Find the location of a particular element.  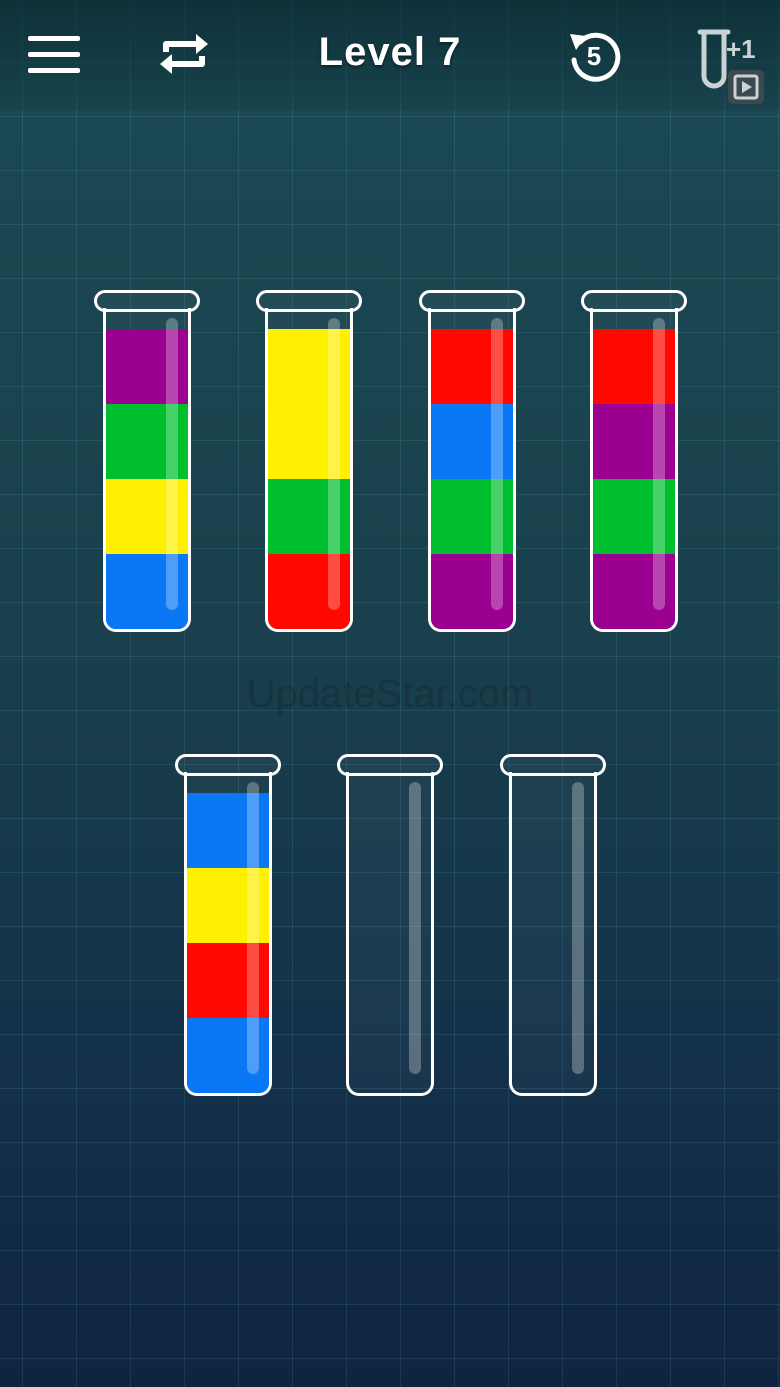

undo-button: 5 is located at coordinates (594, 54).